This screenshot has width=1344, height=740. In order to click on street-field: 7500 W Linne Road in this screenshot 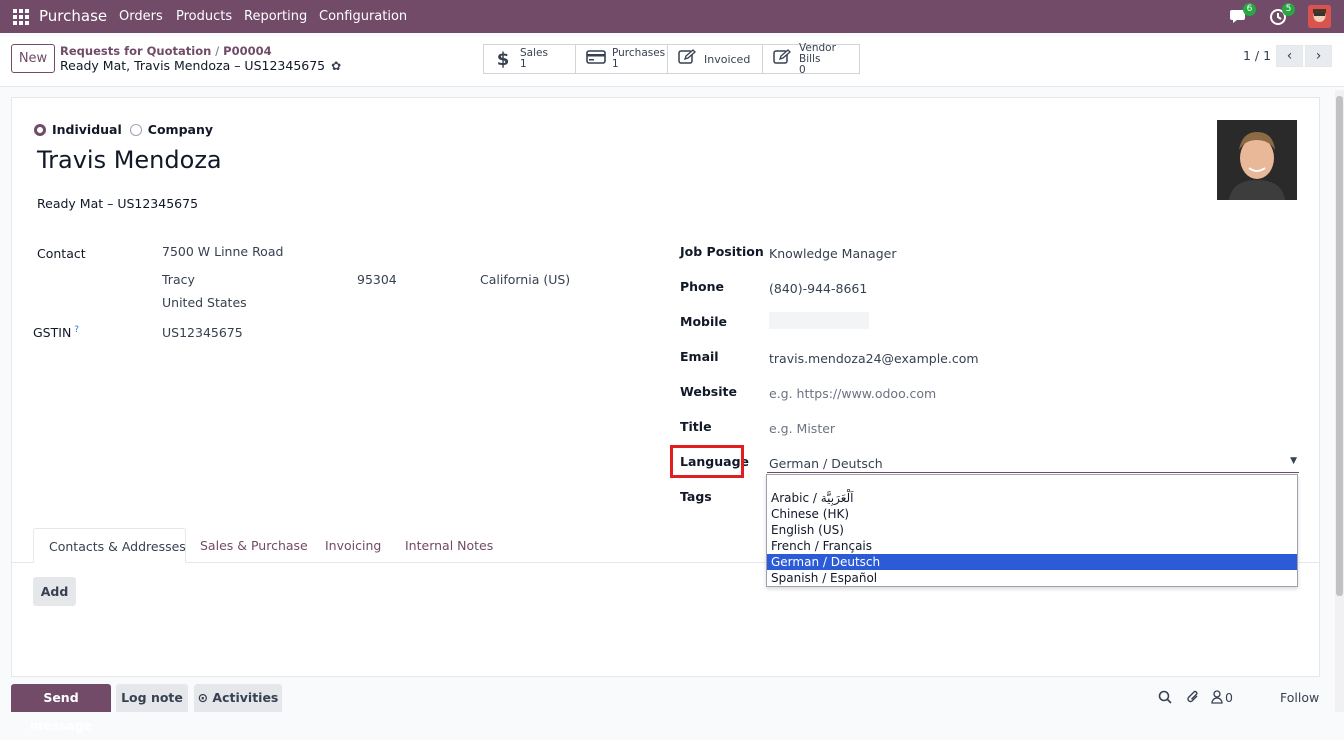, I will do `click(222, 251)`.